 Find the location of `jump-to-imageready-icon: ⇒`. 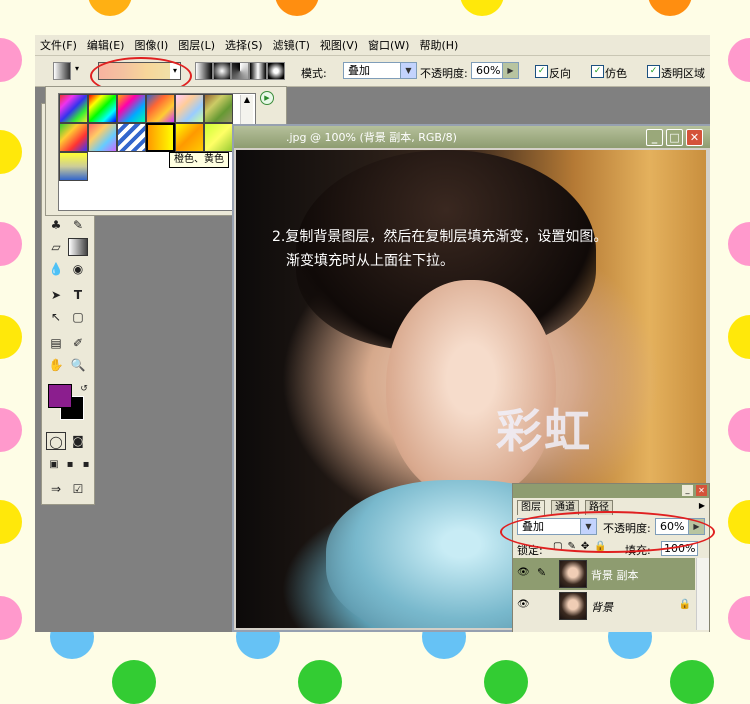

jump-to-imageready-icon: ⇒ is located at coordinates (56, 489).